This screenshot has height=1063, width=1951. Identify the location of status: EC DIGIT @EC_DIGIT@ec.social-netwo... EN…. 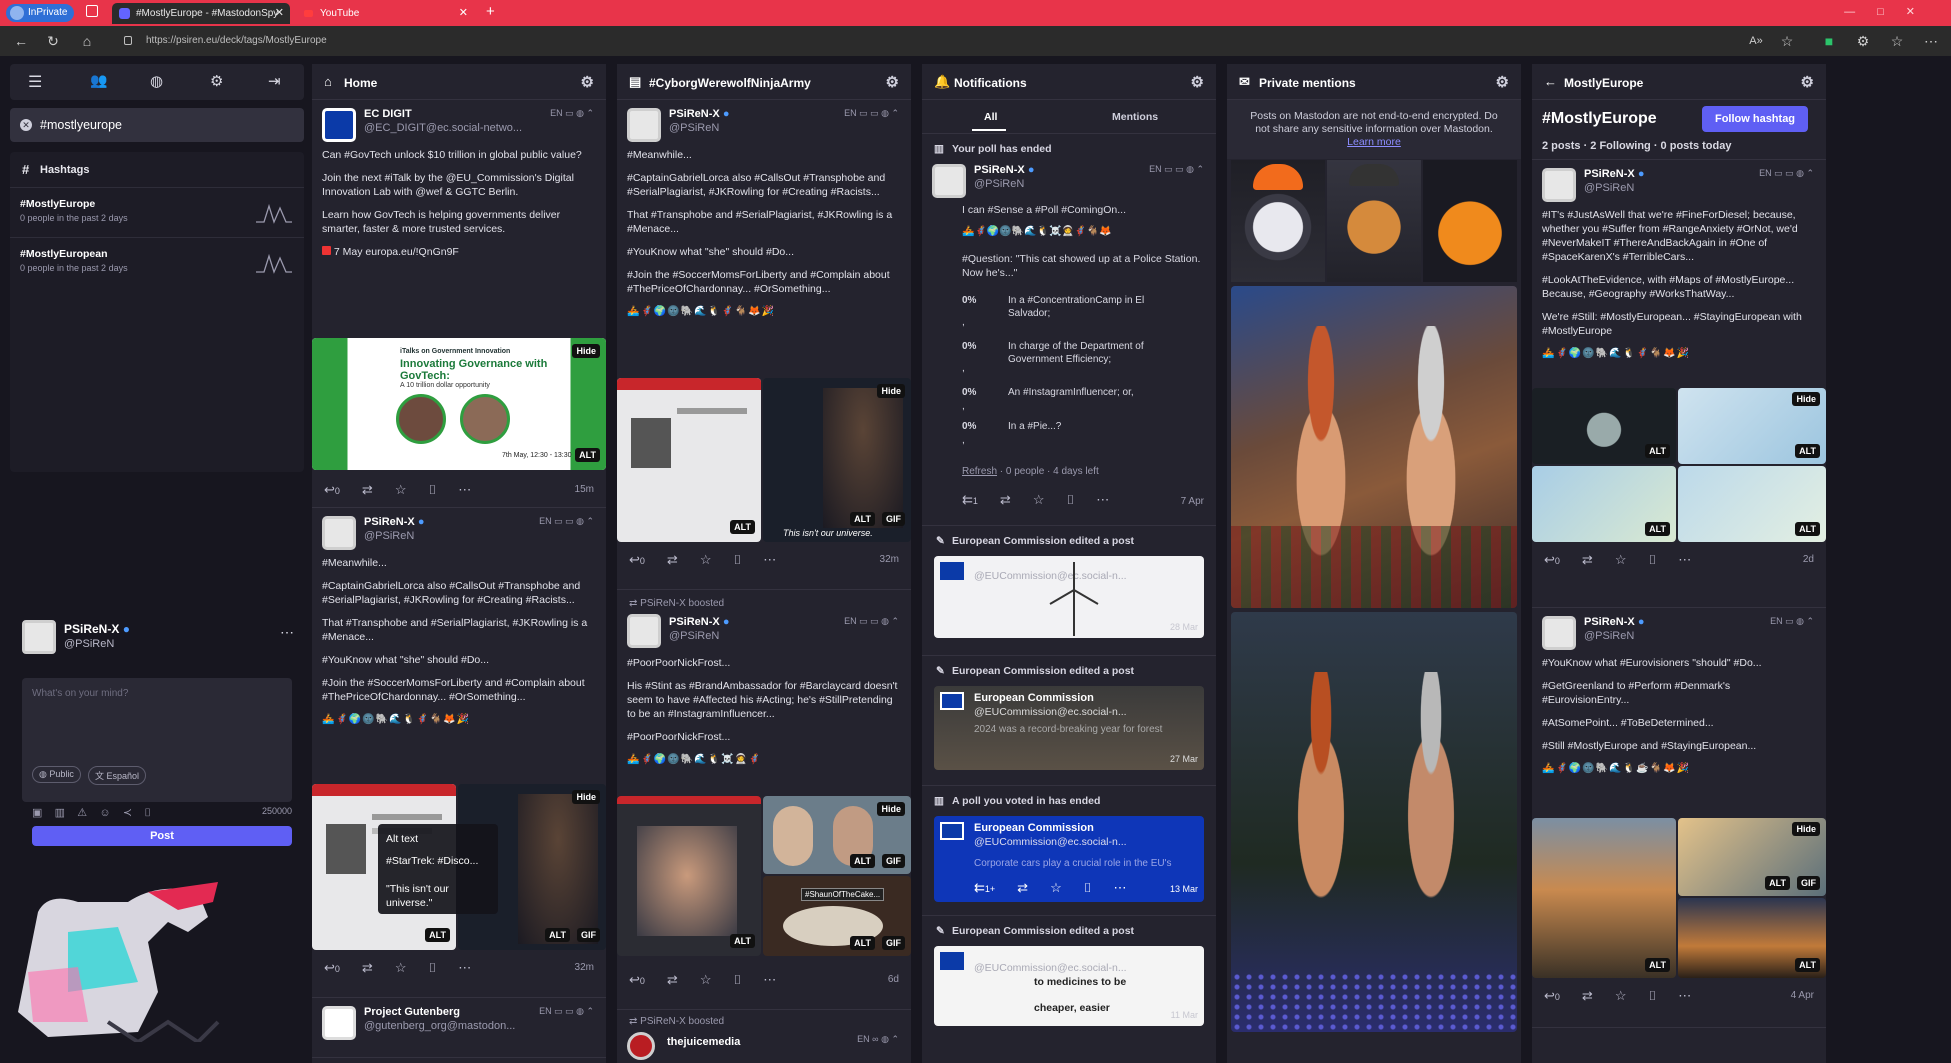
(459, 304).